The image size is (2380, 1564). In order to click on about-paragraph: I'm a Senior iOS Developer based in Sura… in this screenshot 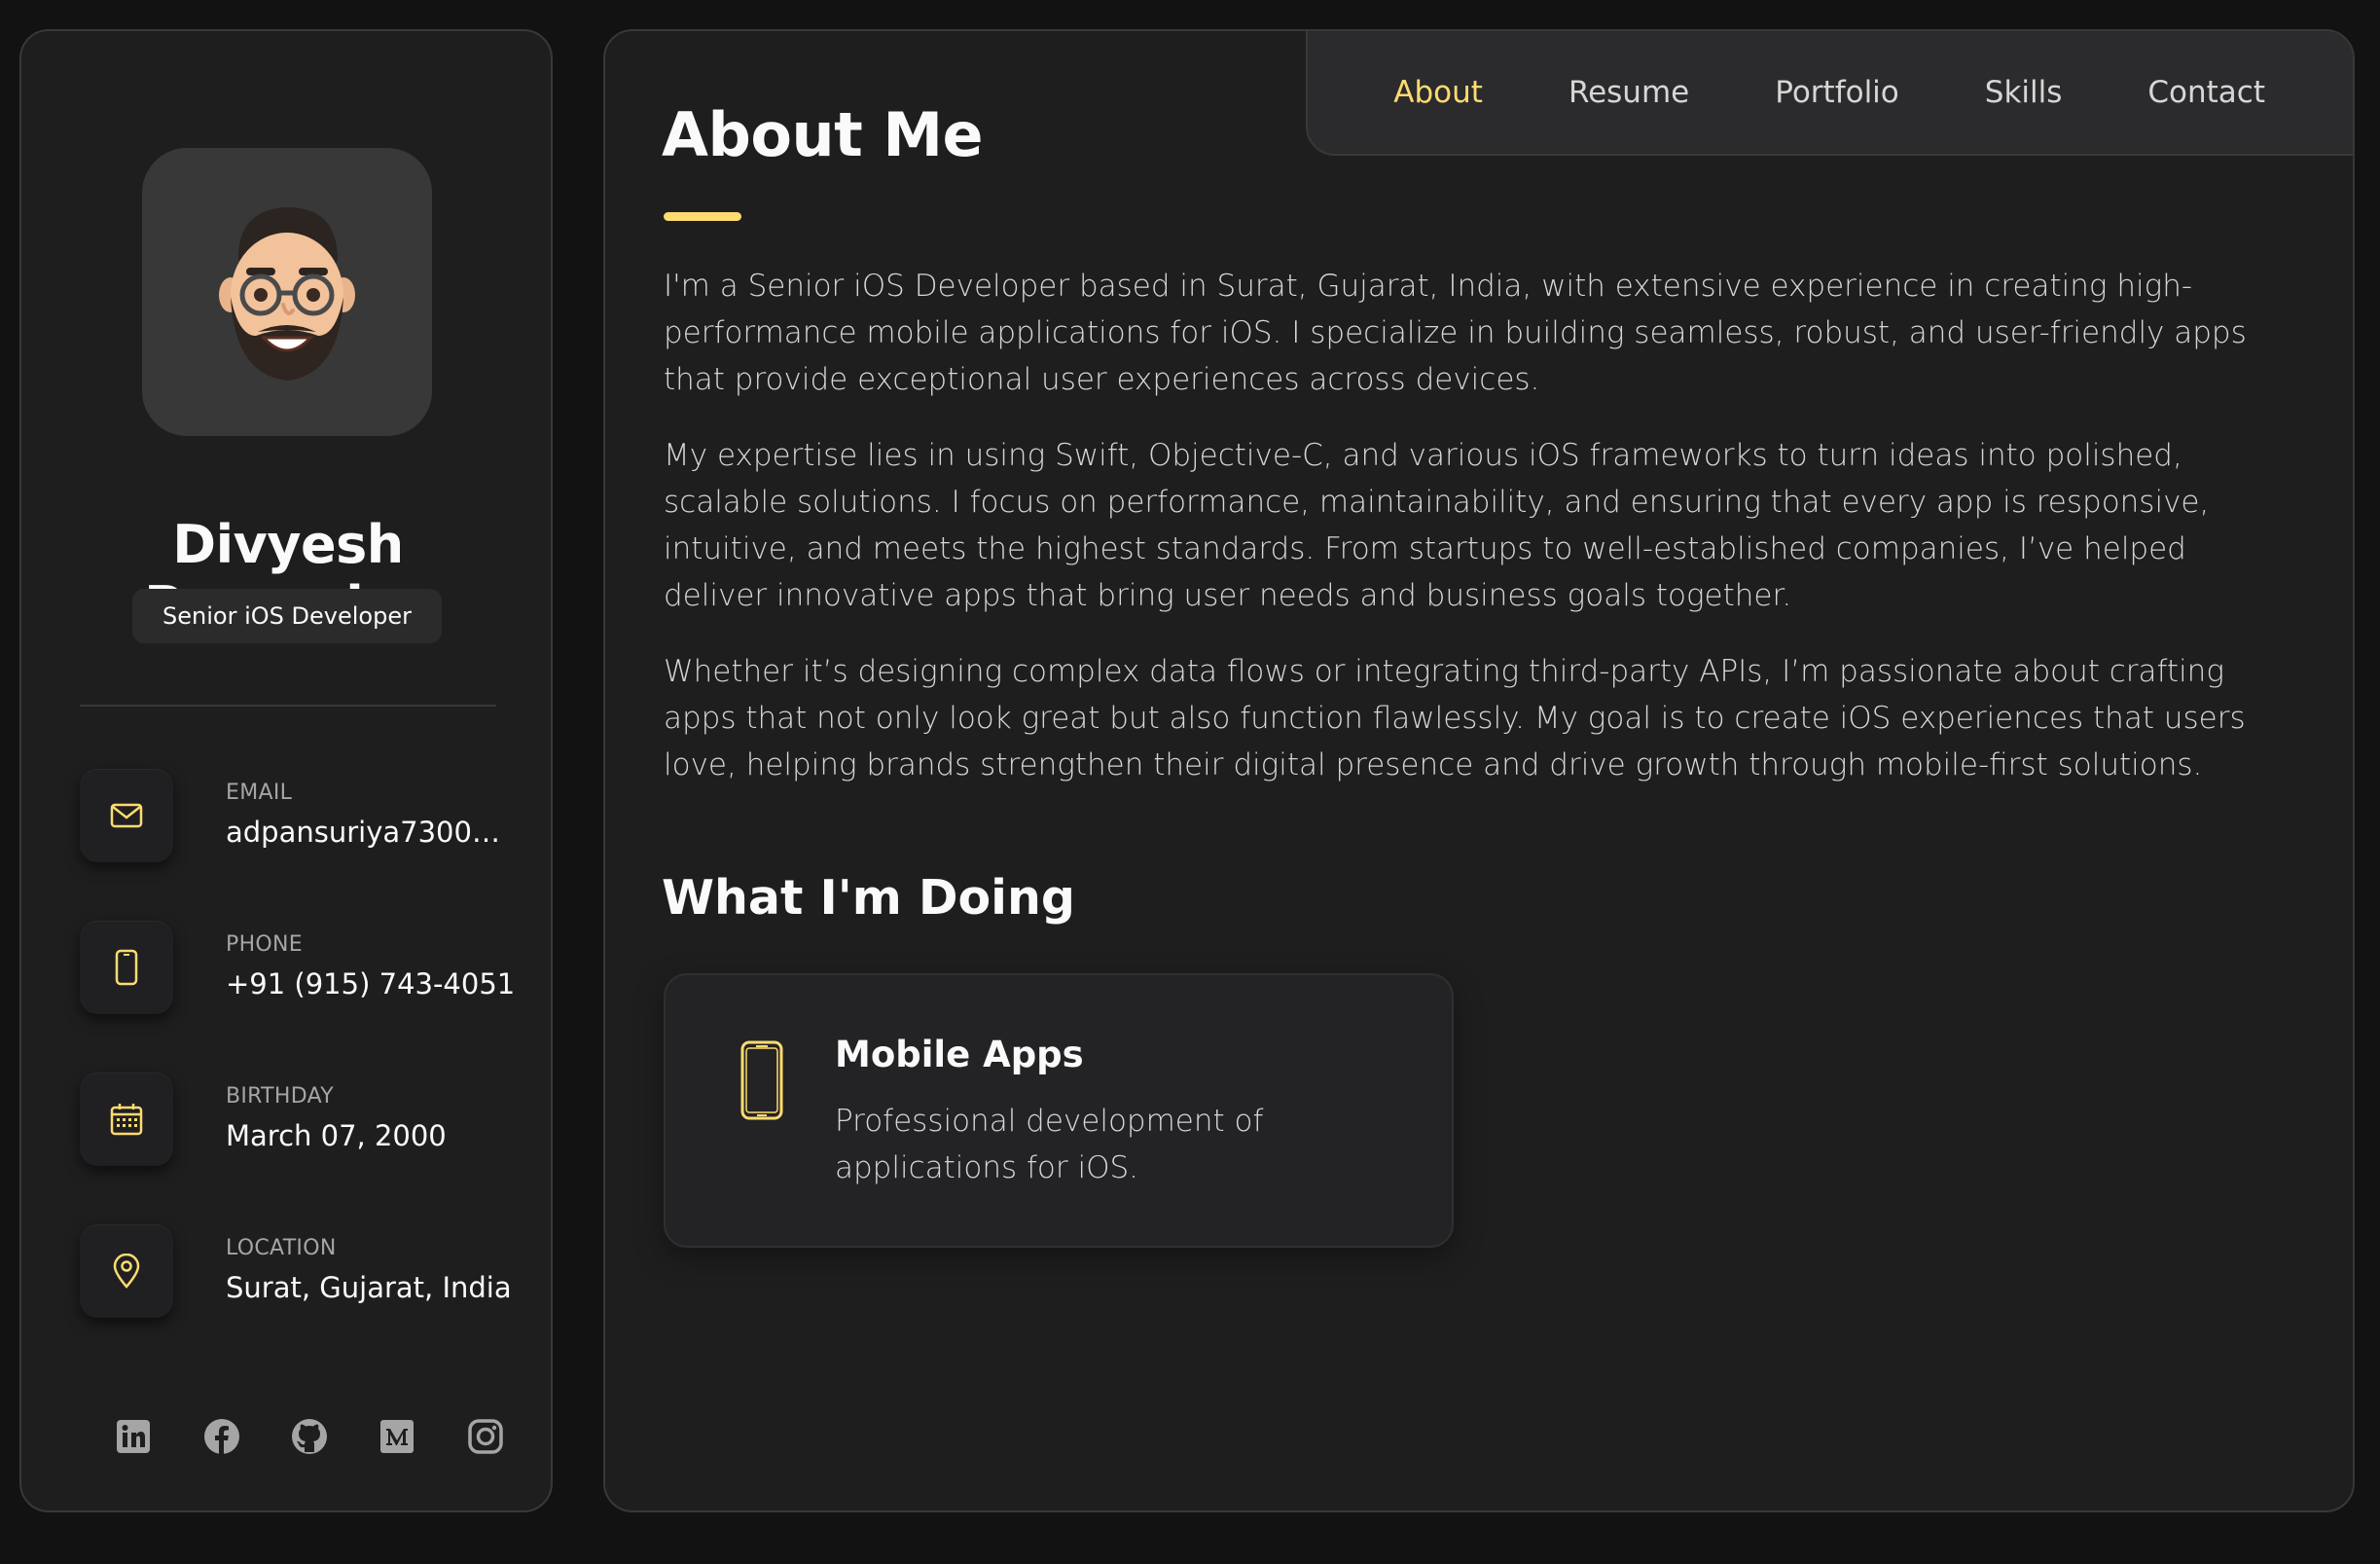, I will do `click(1455, 333)`.